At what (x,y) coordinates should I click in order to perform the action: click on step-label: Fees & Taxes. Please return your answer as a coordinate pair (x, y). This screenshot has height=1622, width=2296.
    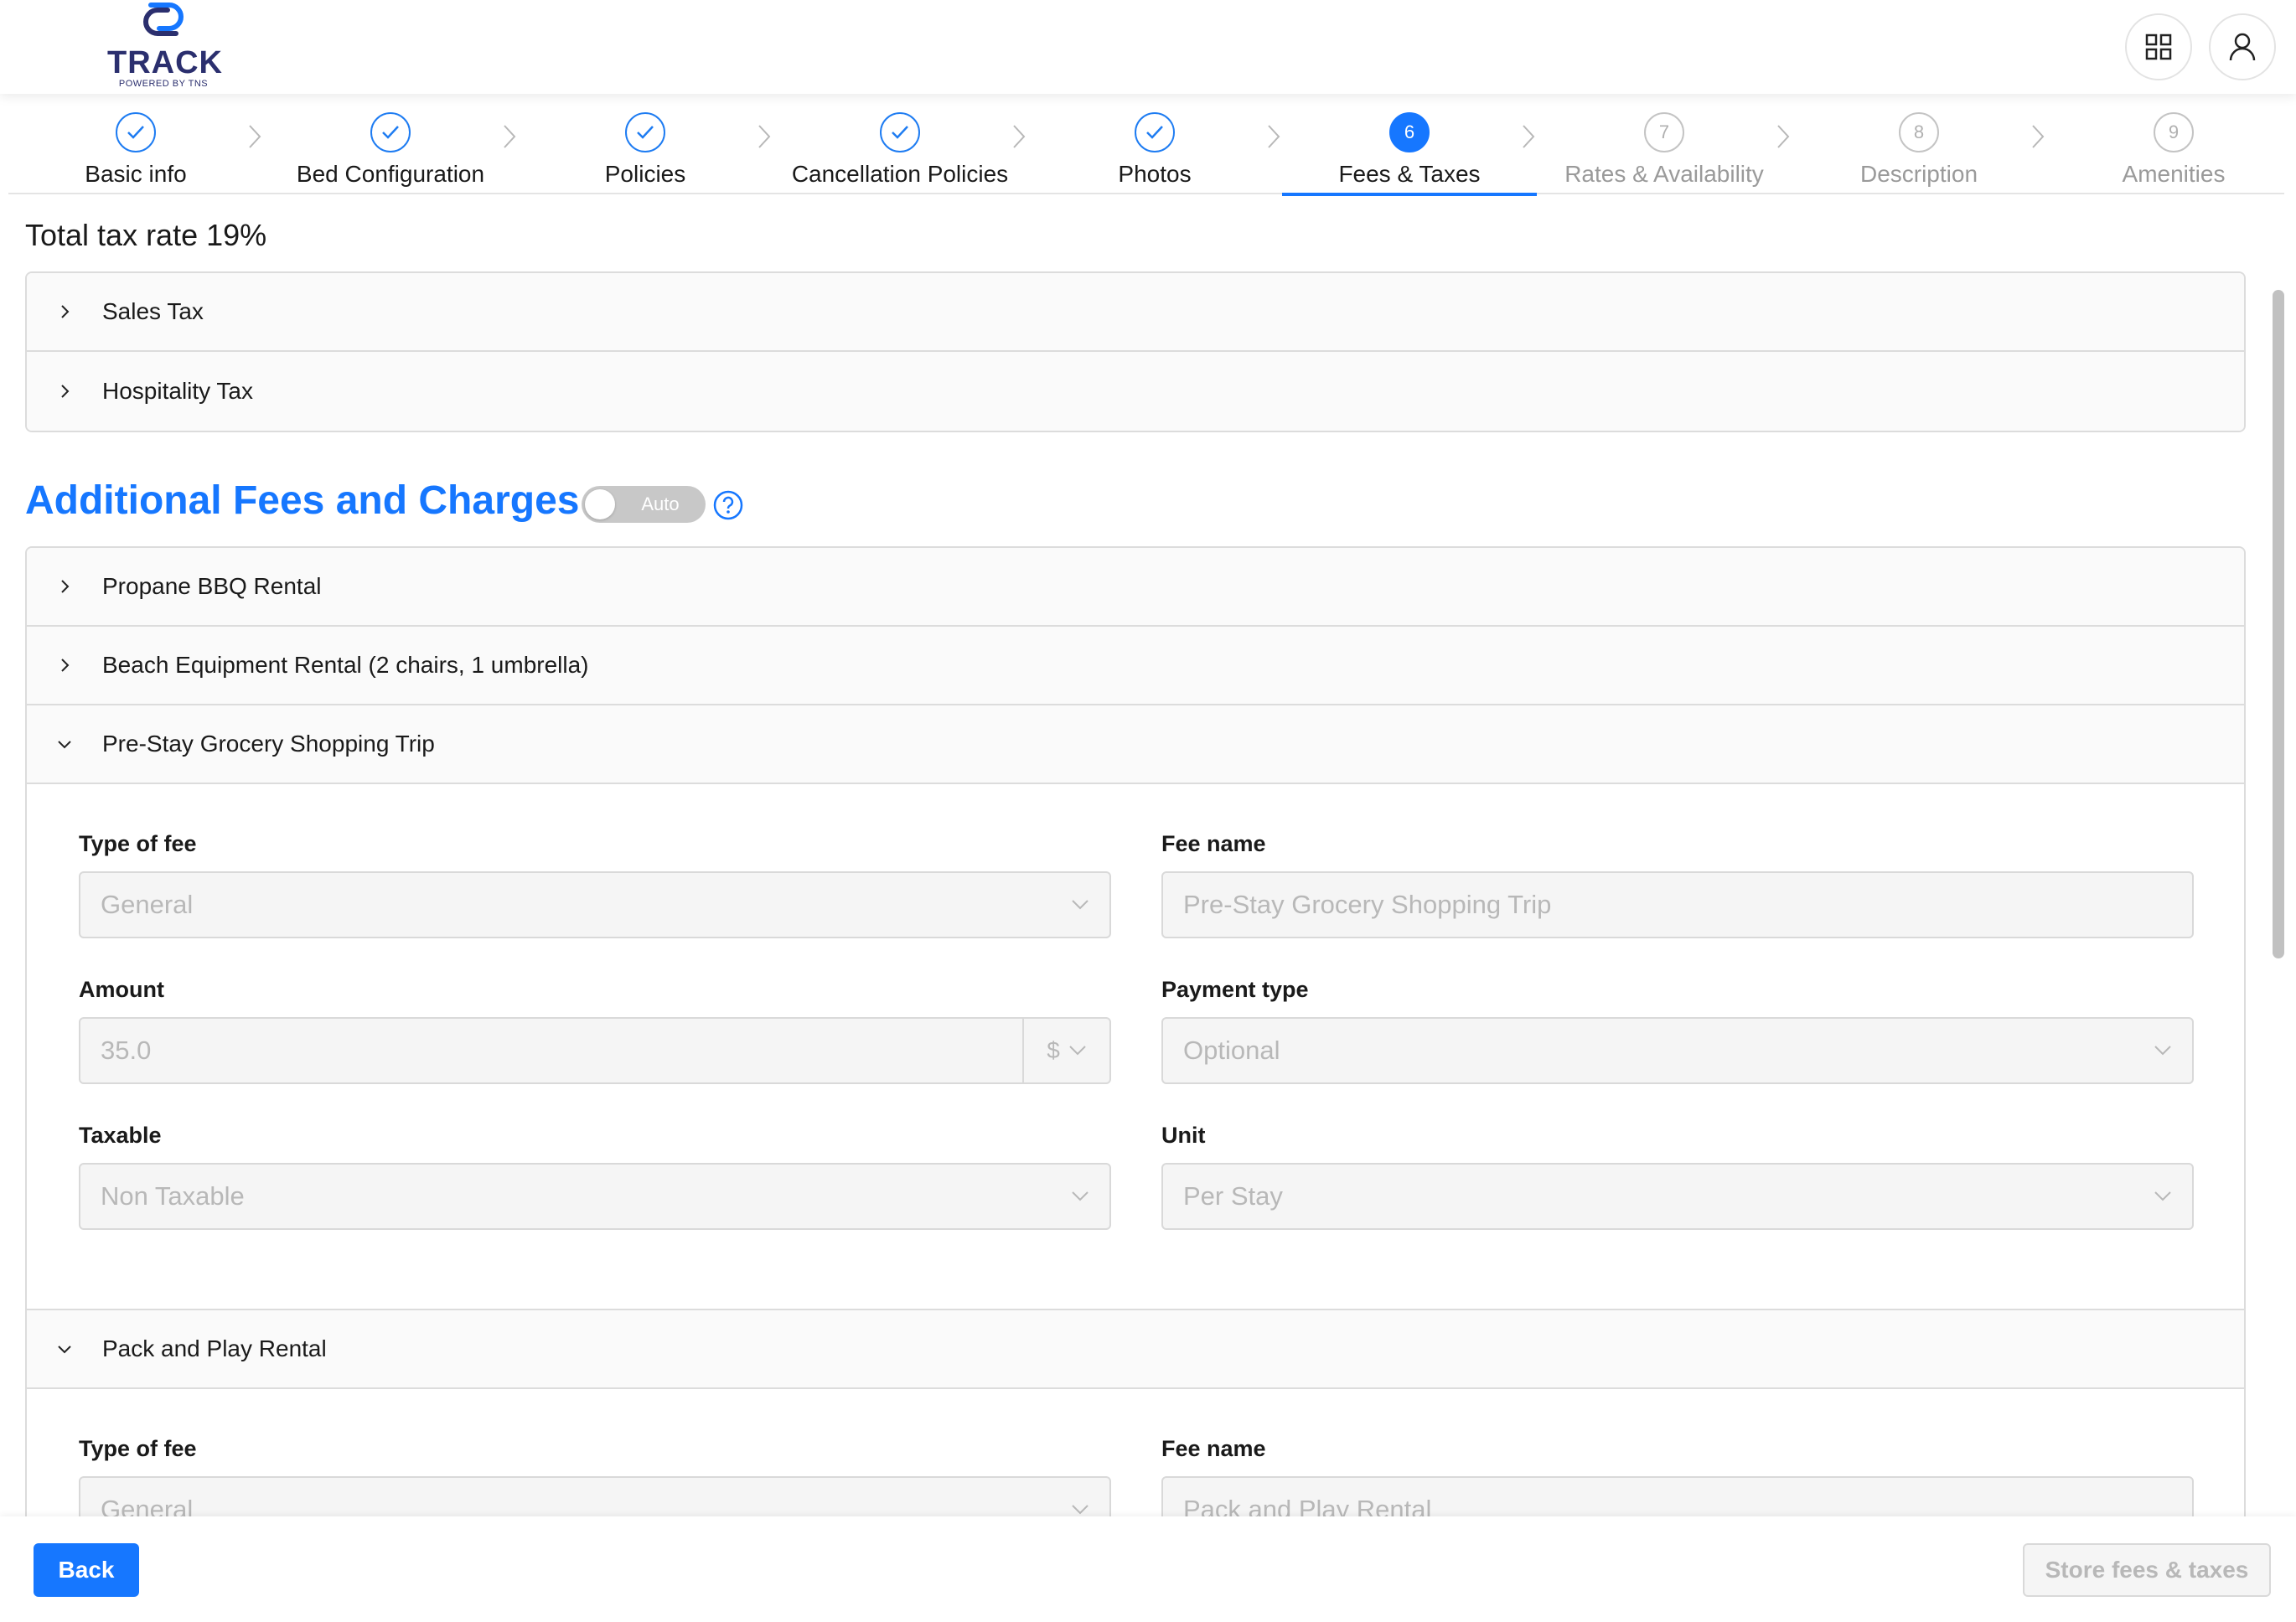
    Looking at the image, I should click on (1409, 174).